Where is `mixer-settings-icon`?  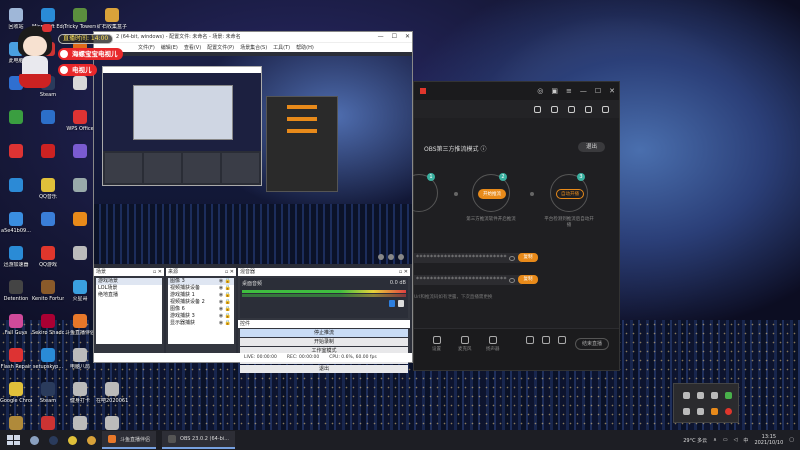 mixer-settings-icon is located at coordinates (401, 303).